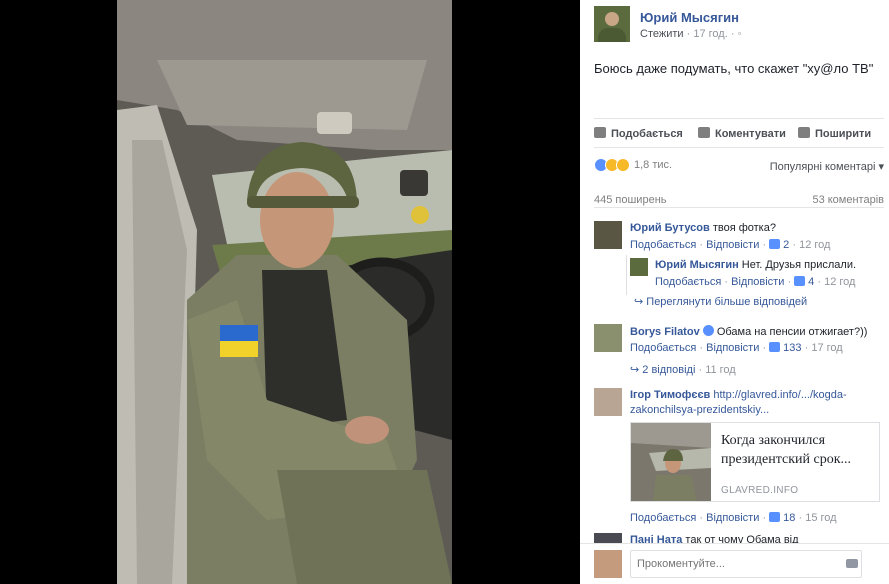  Describe the element at coordinates (720, 370) in the screenshot. I see `replies-time: 11 год` at that location.